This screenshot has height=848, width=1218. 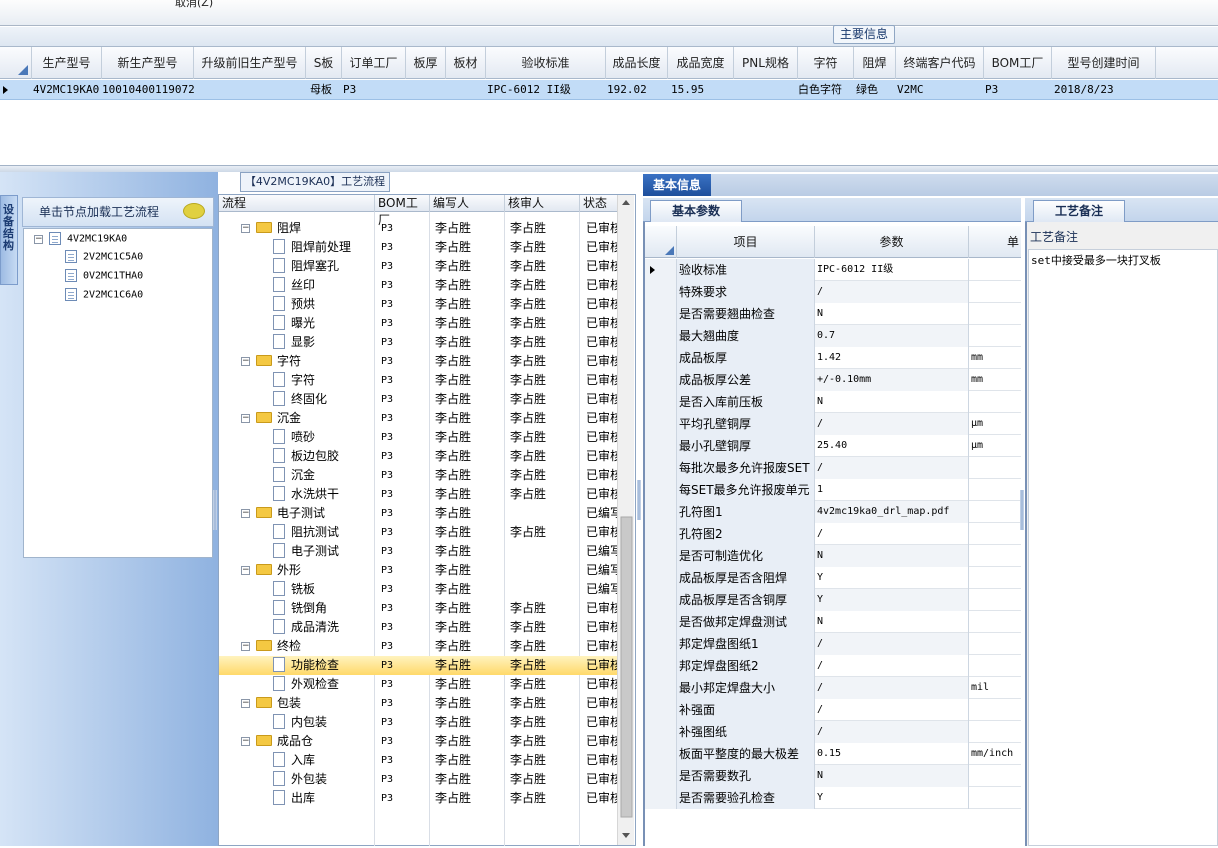 I want to click on param-row: 是否可制造优化 N, so click(x=833, y=556).